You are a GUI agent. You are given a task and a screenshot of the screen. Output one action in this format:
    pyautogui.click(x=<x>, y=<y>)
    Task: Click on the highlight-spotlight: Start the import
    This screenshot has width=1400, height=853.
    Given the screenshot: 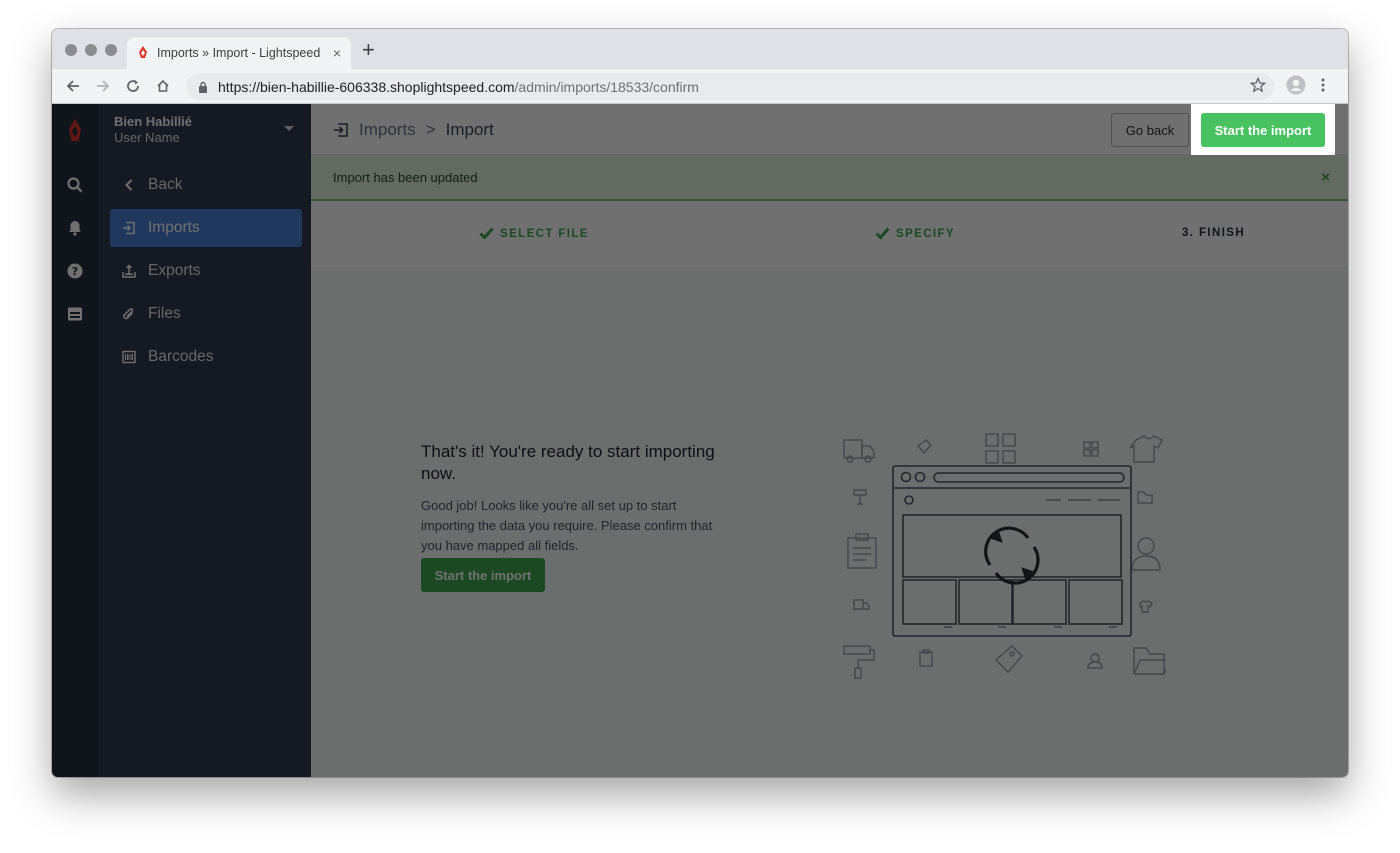 What is the action you would take?
    pyautogui.click(x=1263, y=129)
    